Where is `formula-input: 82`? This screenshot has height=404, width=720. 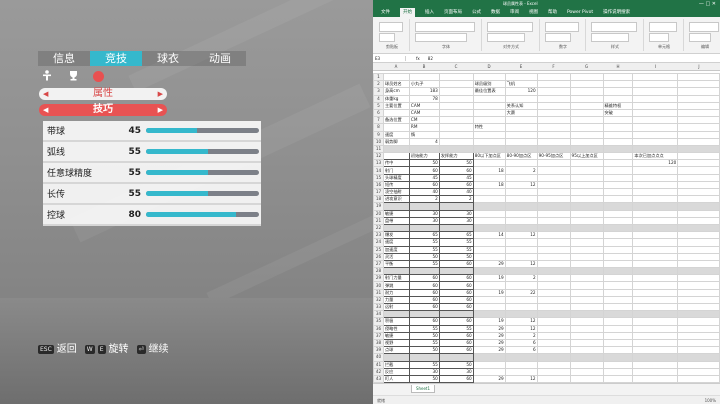
formula-input: 82 is located at coordinates (426, 58).